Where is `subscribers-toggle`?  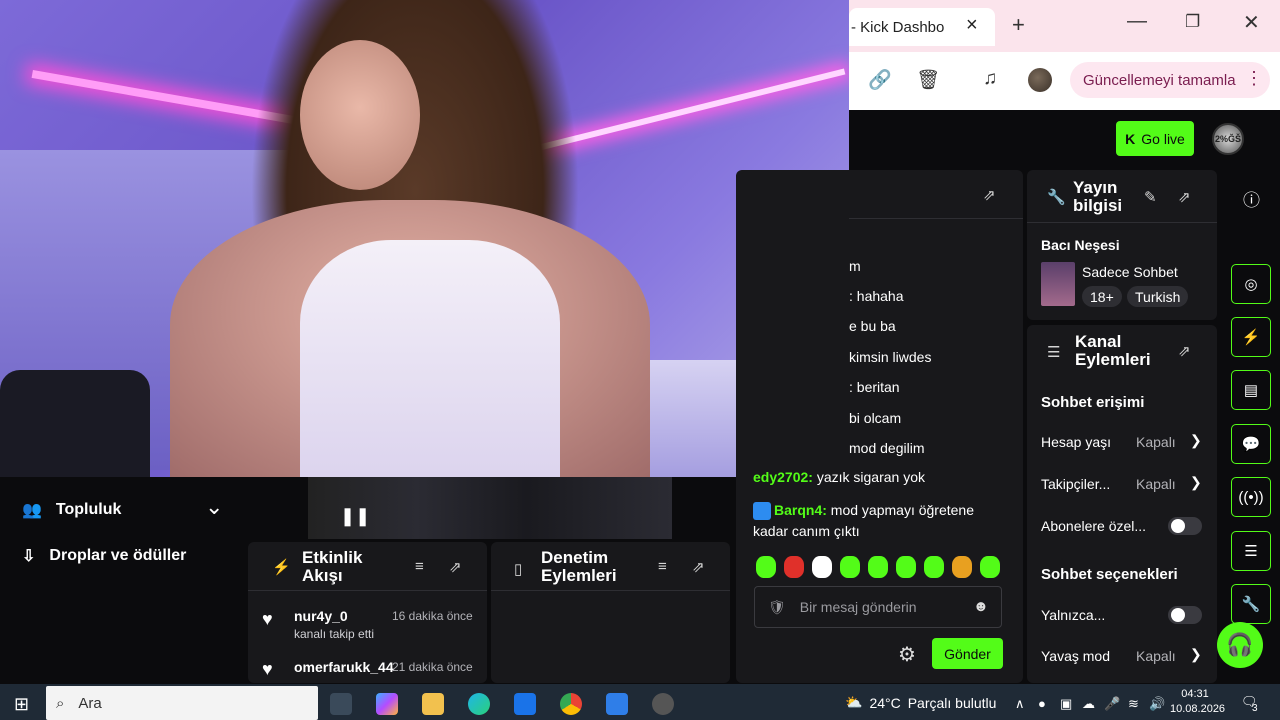
subscribers-toggle is located at coordinates (1185, 526).